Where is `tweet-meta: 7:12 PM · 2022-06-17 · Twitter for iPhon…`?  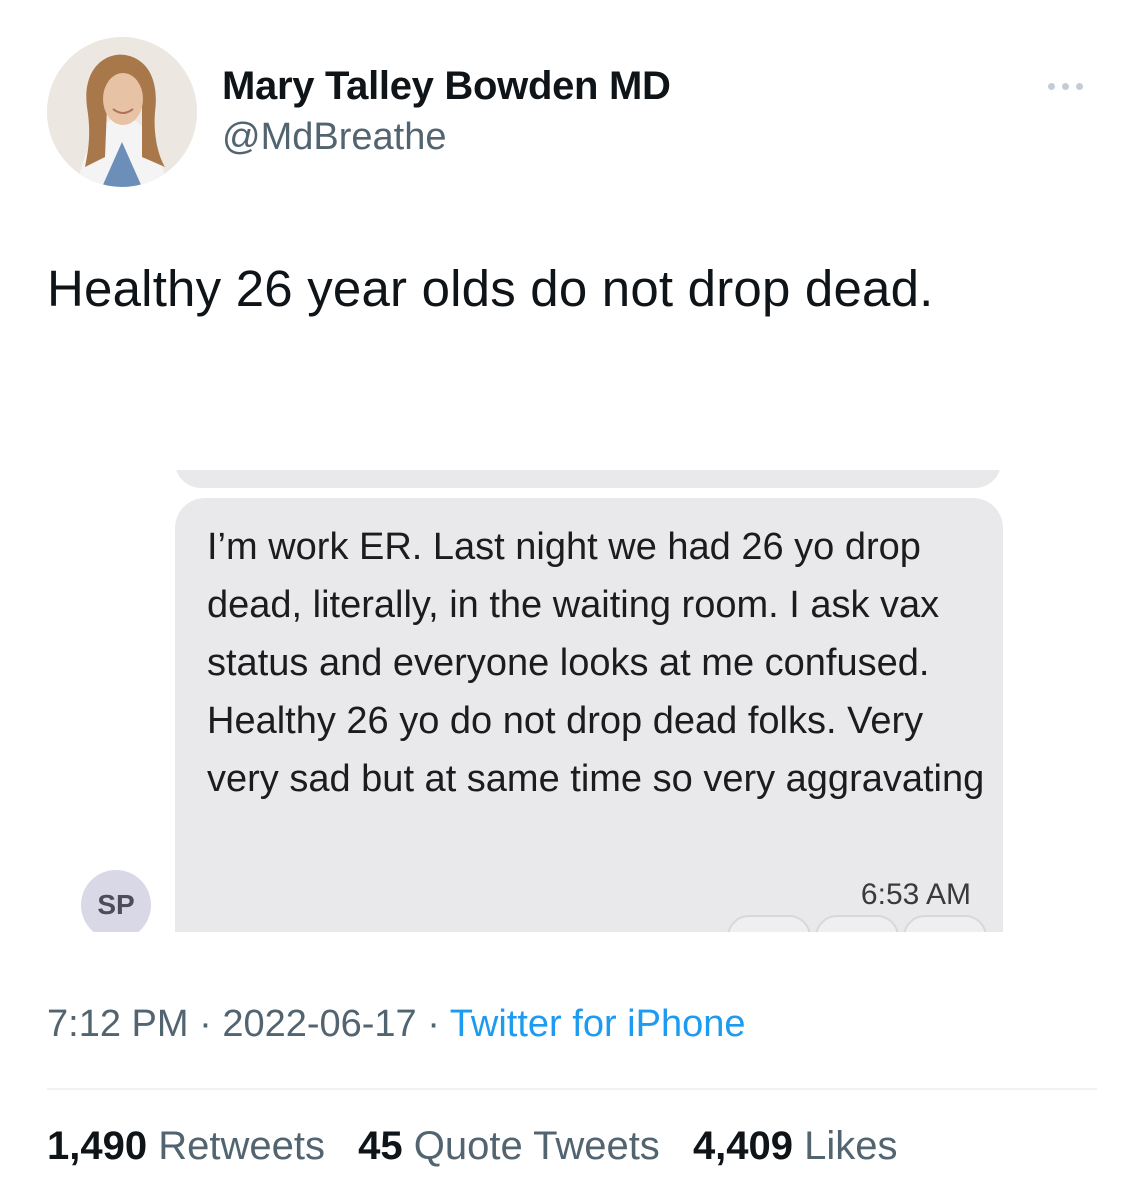
tweet-meta: 7:12 PM · 2022-06-17 · Twitter for iPhon… is located at coordinates (396, 1024).